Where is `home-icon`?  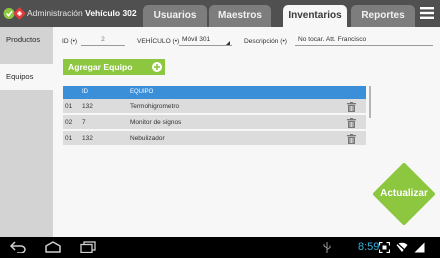
home-icon is located at coordinates (53, 247).